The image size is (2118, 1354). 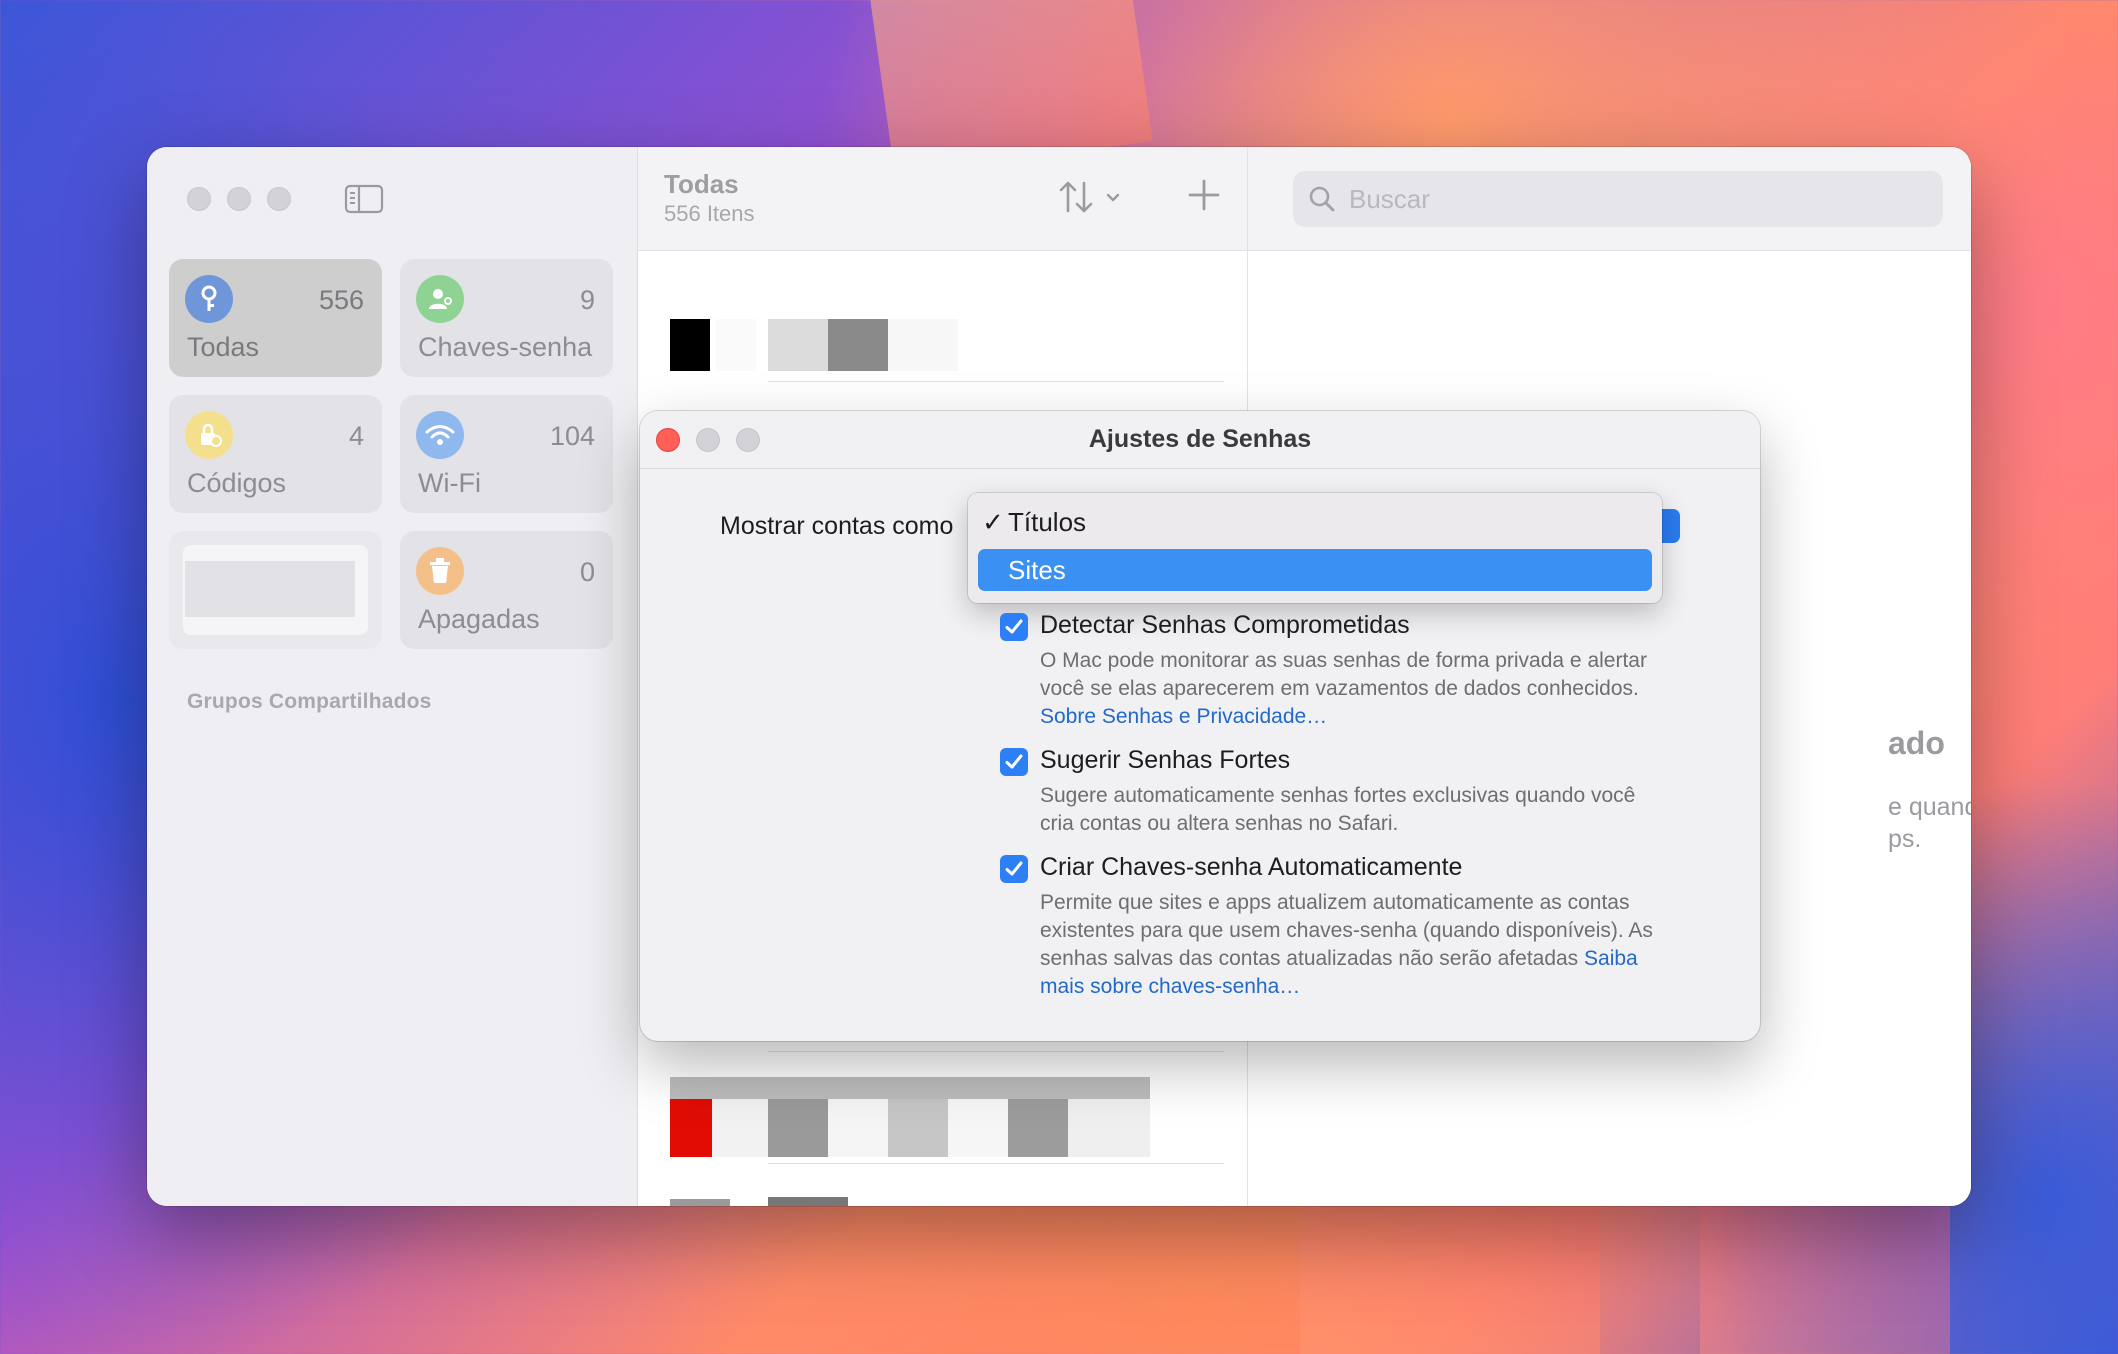 I want to click on option-title: Detectar Senhas Comprometidas, so click(x=1225, y=625).